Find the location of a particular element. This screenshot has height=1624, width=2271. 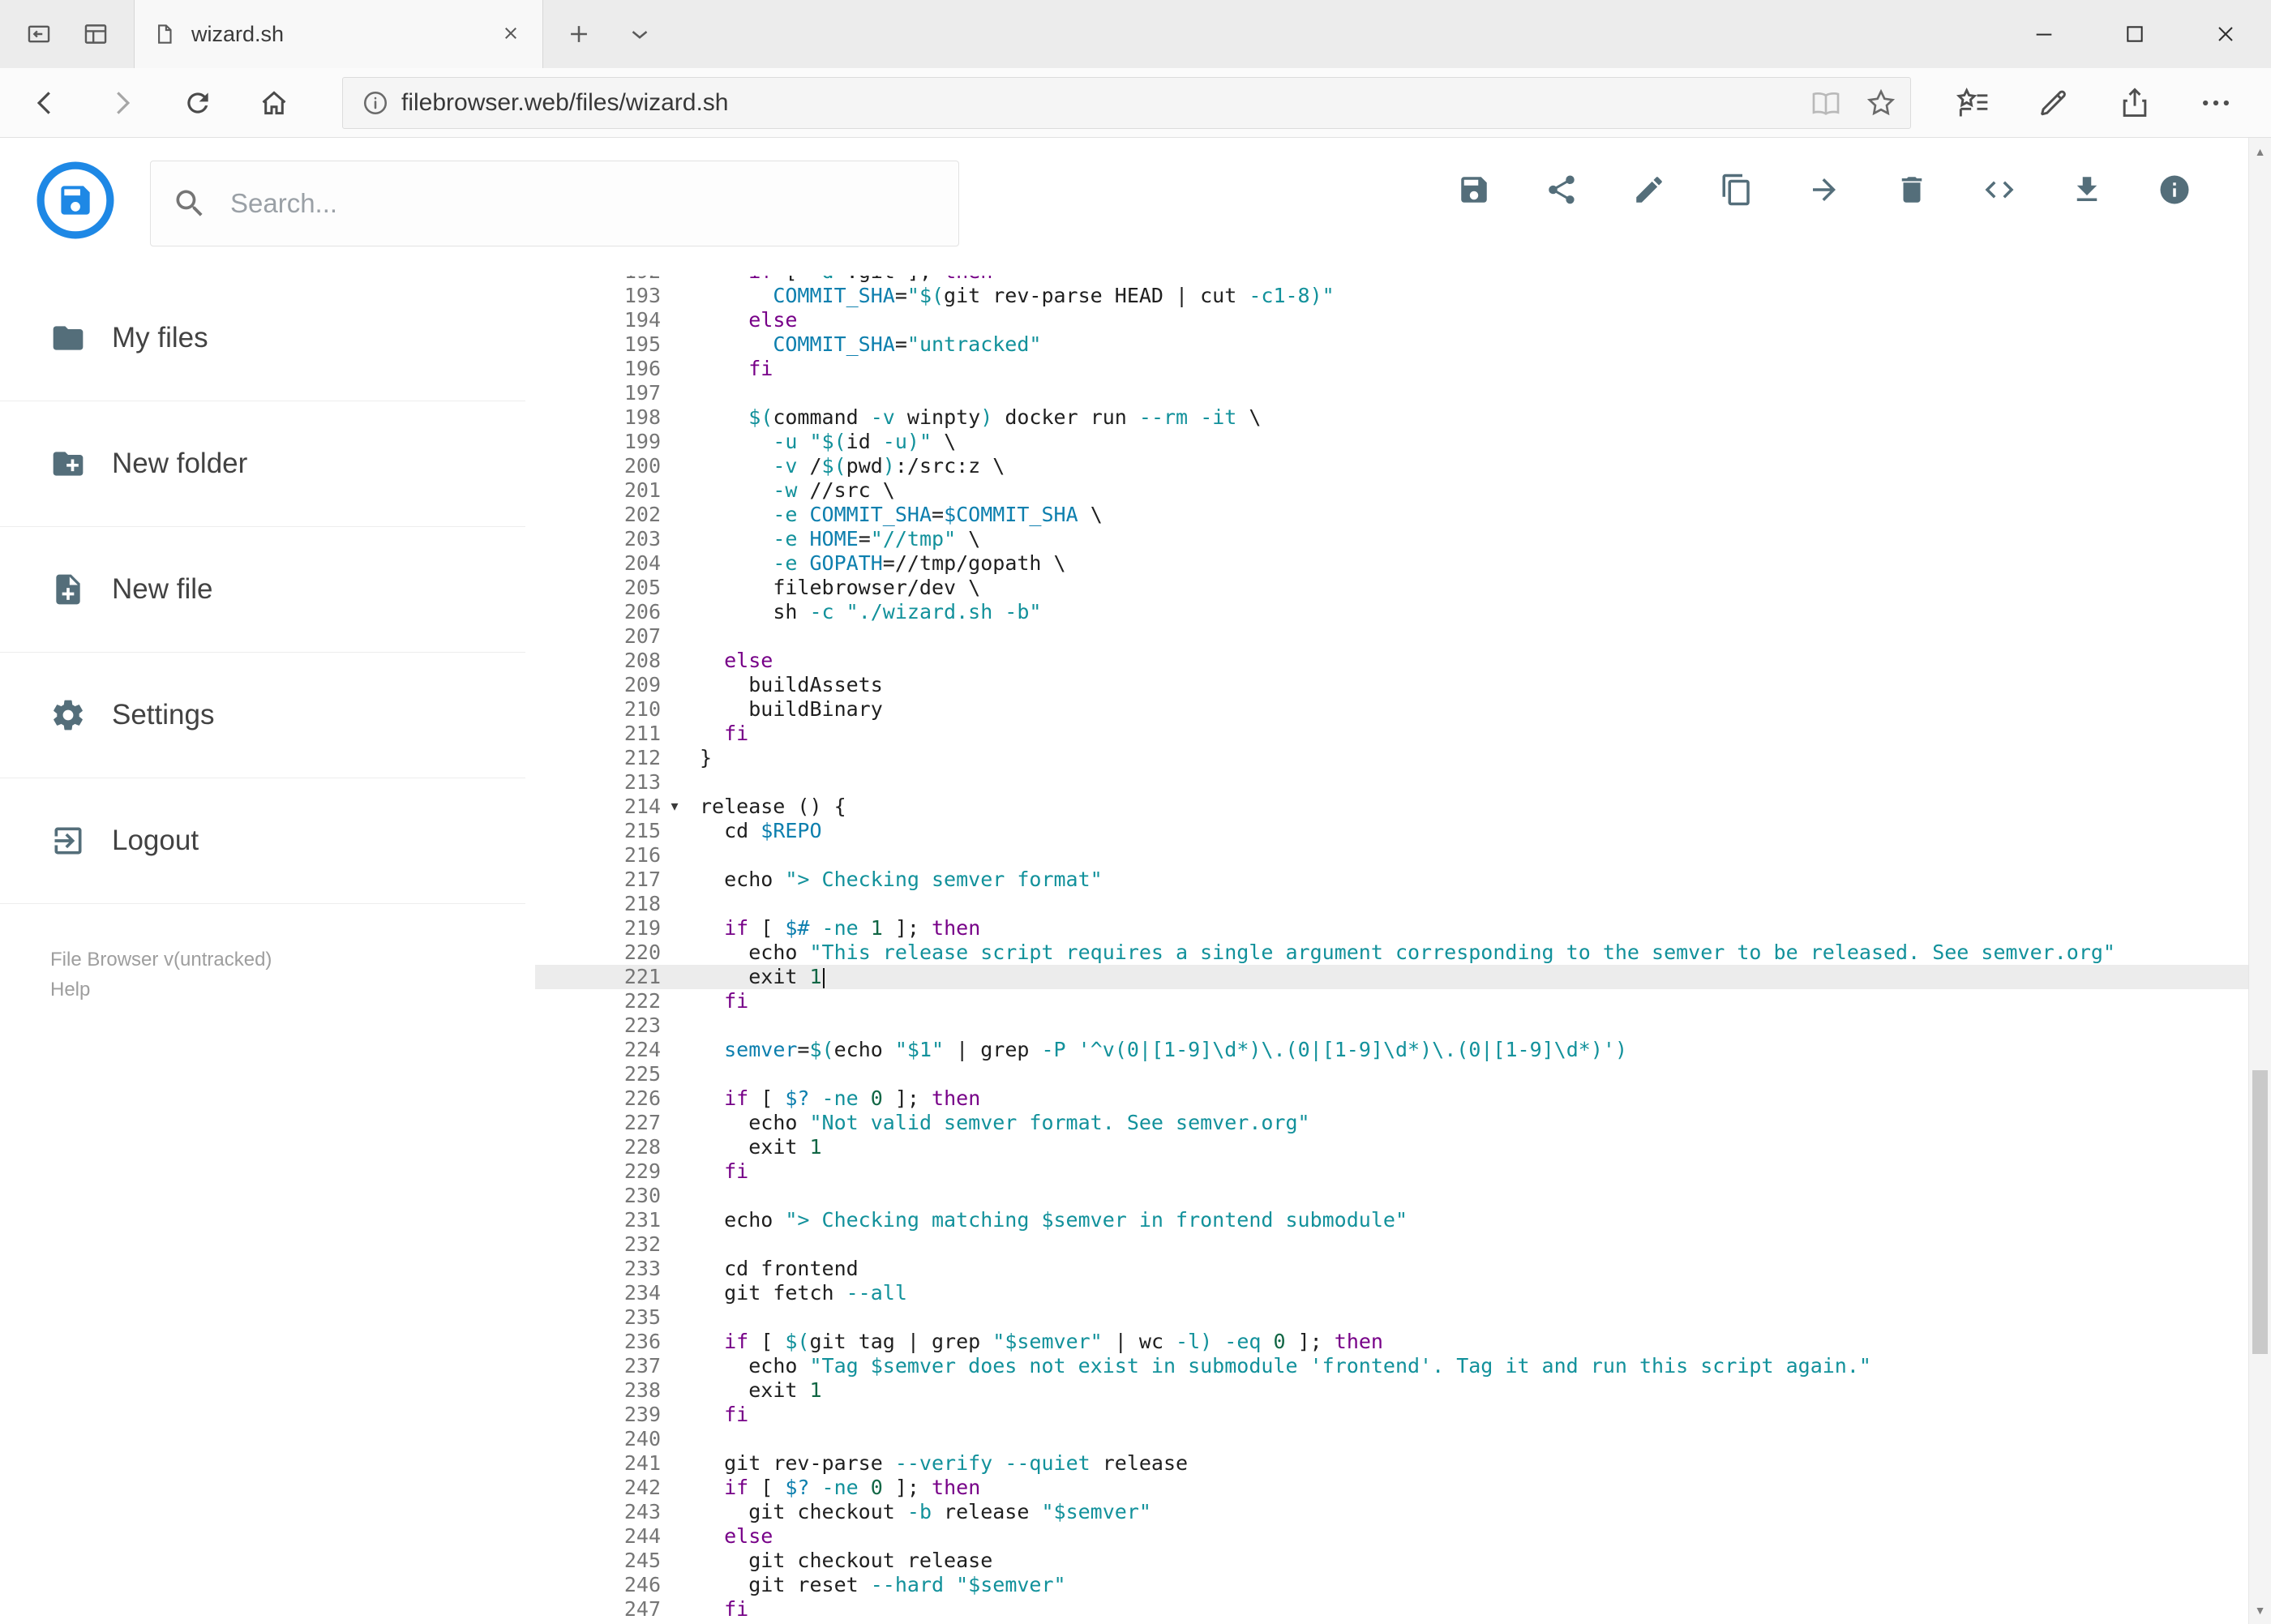

code-line: 230 is located at coordinates (1392, 1196).